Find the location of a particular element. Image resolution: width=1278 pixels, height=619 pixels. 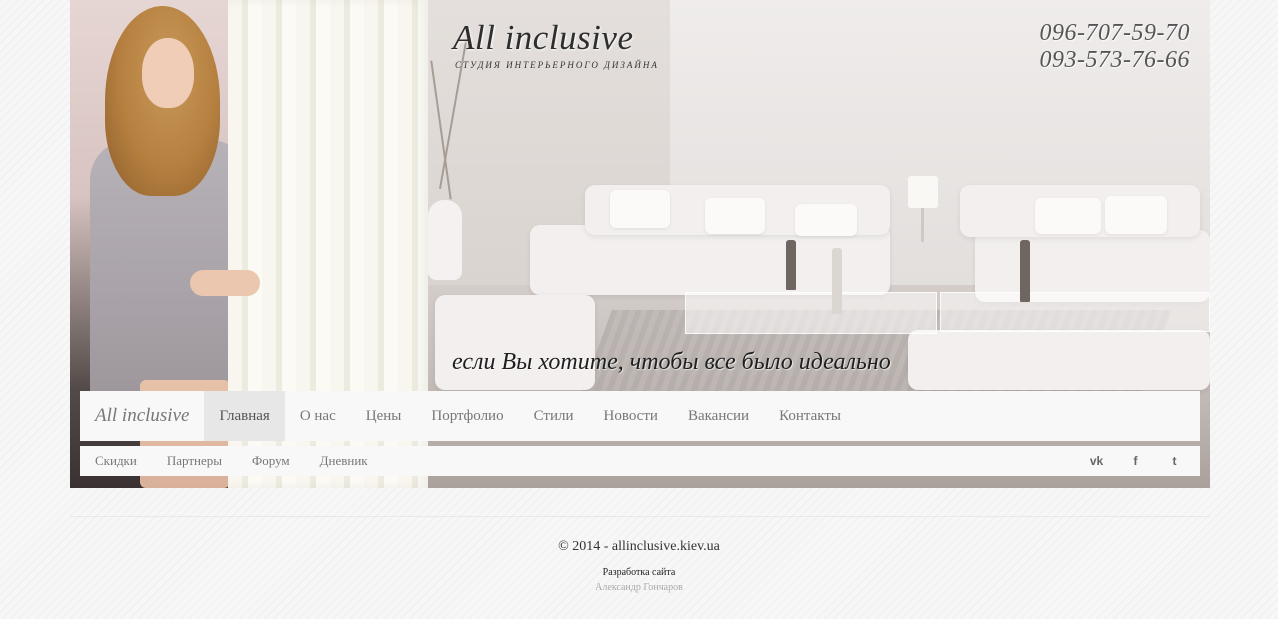

nav-item-news: Новости is located at coordinates (631, 416).